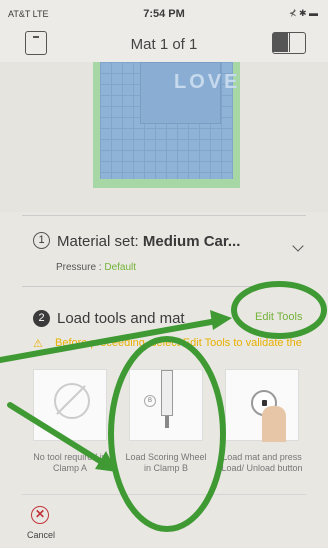  Describe the element at coordinates (150, 401) in the screenshot. I see `clamp-ring-icon: B` at that location.